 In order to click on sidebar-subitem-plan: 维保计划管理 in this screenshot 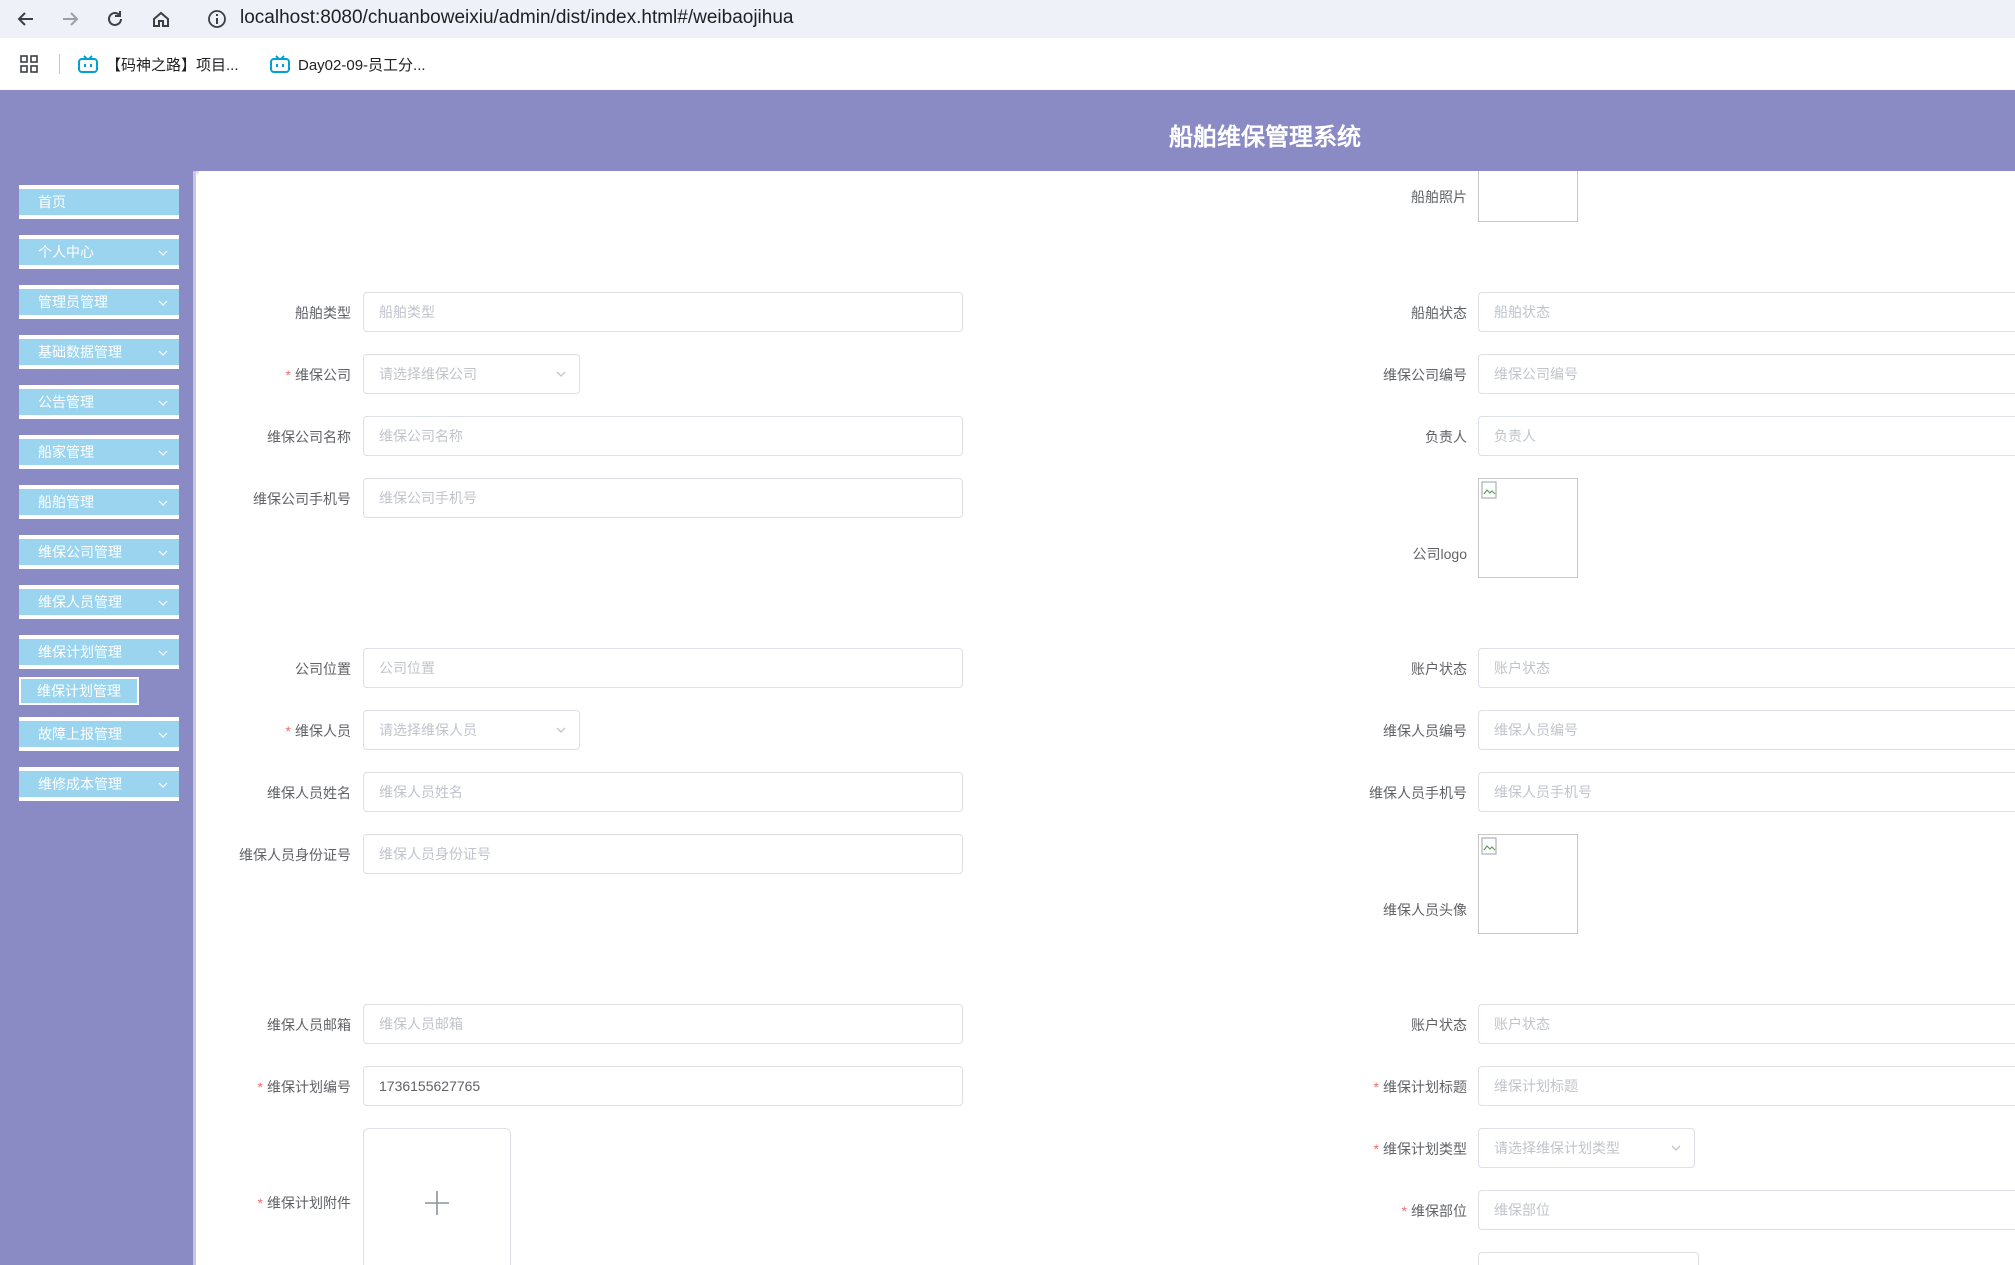, I will do `click(79, 691)`.